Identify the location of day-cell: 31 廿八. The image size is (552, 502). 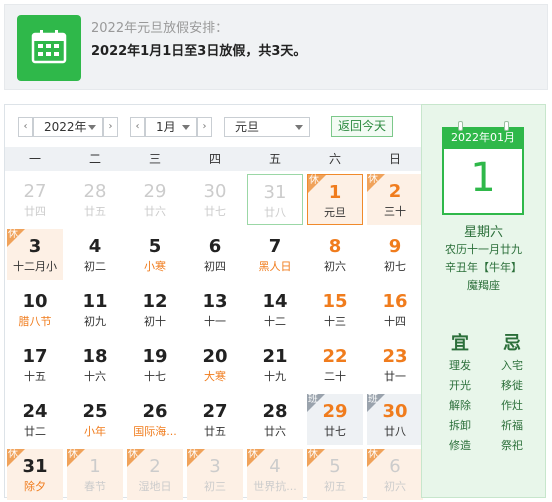
(275, 199).